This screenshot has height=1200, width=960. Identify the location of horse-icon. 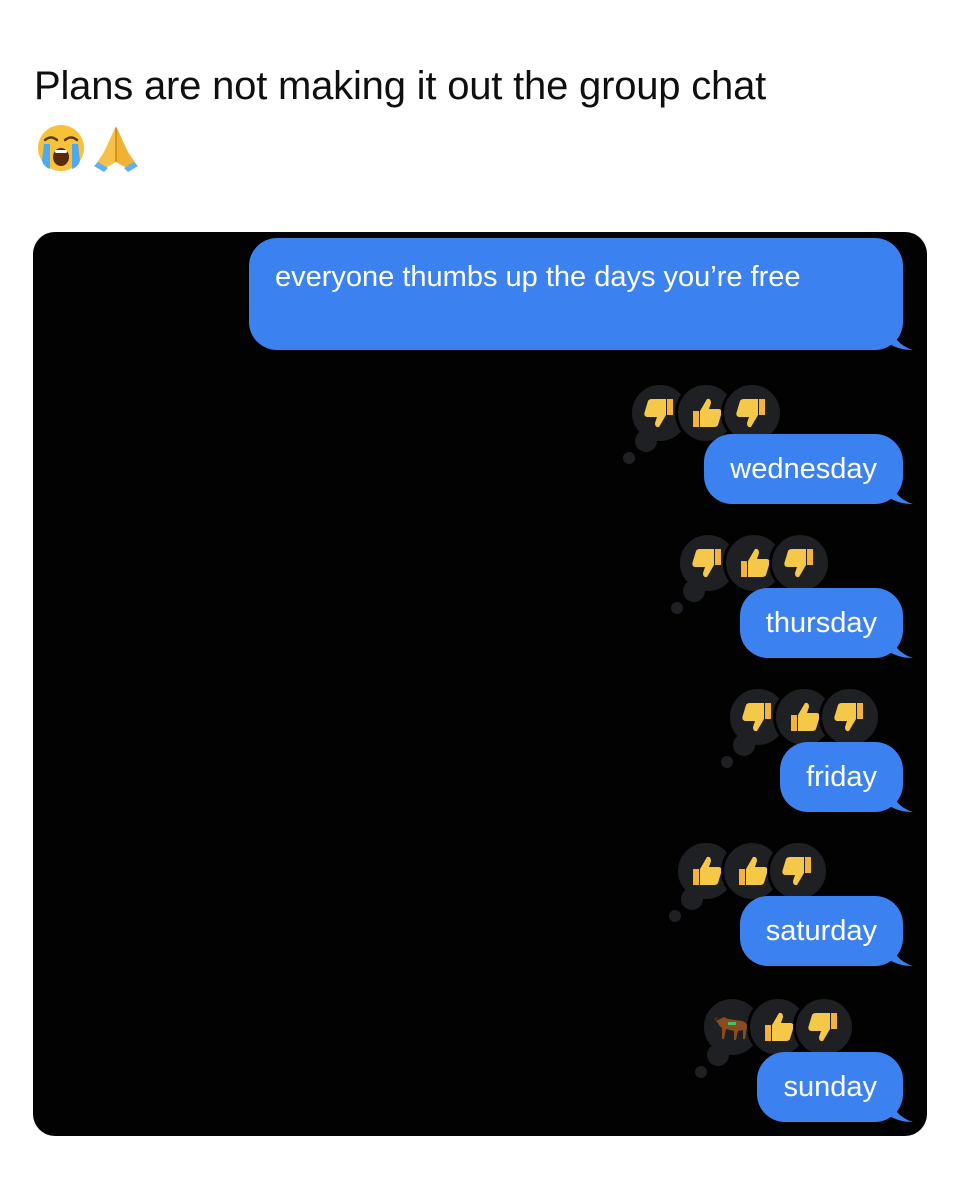
(730, 1028).